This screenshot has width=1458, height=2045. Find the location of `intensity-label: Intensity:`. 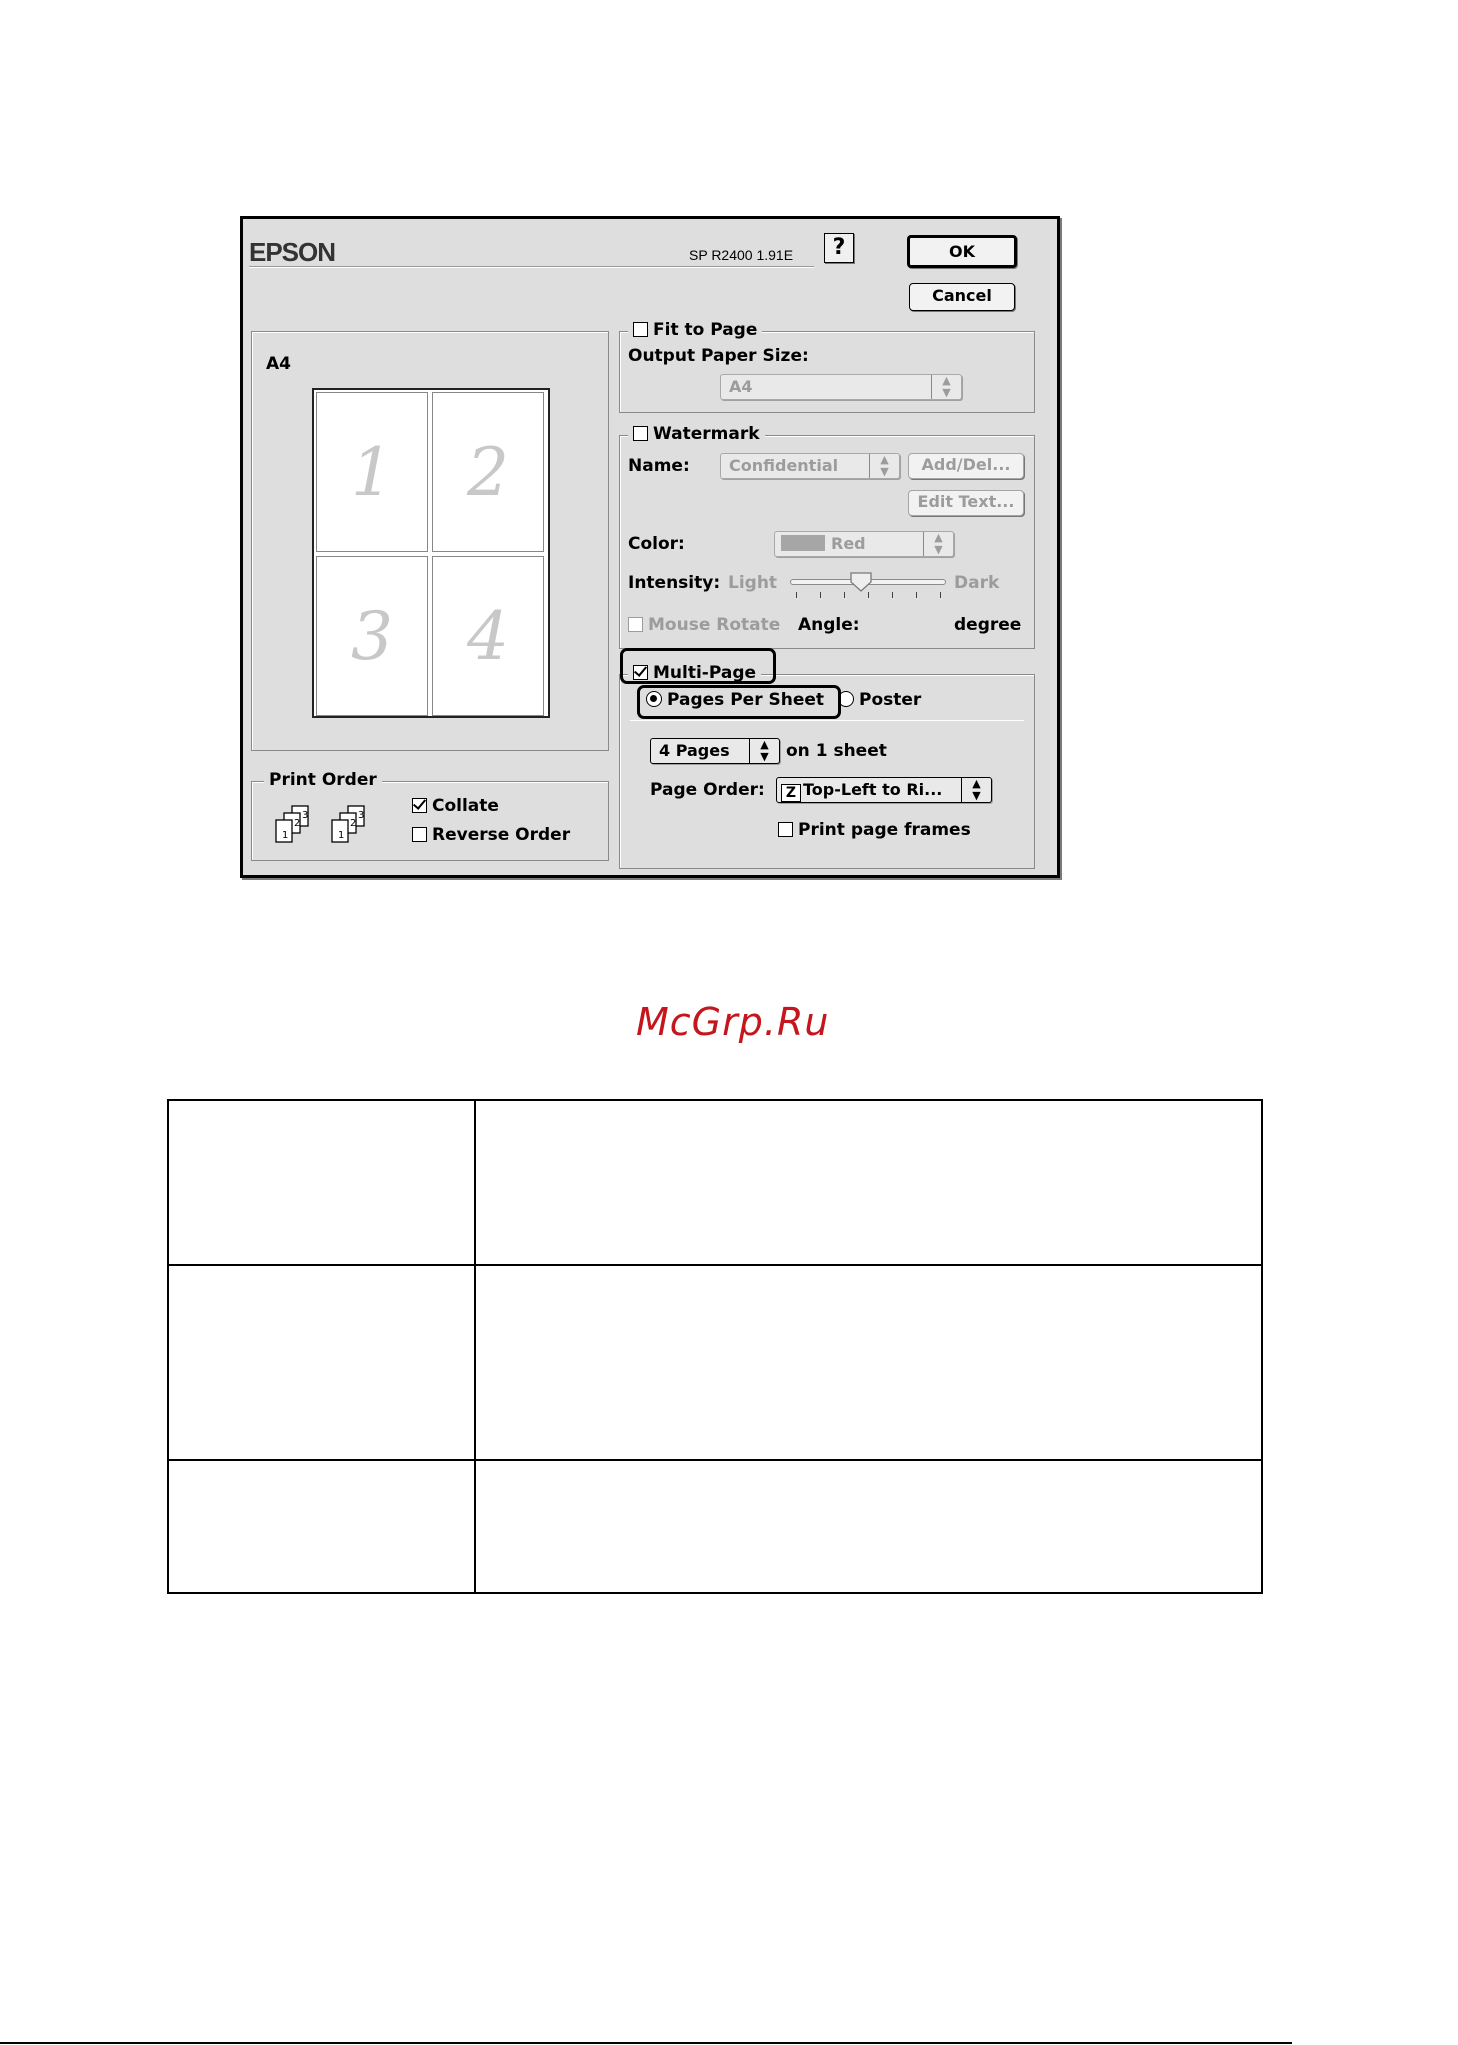

intensity-label: Intensity: is located at coordinates (674, 583).